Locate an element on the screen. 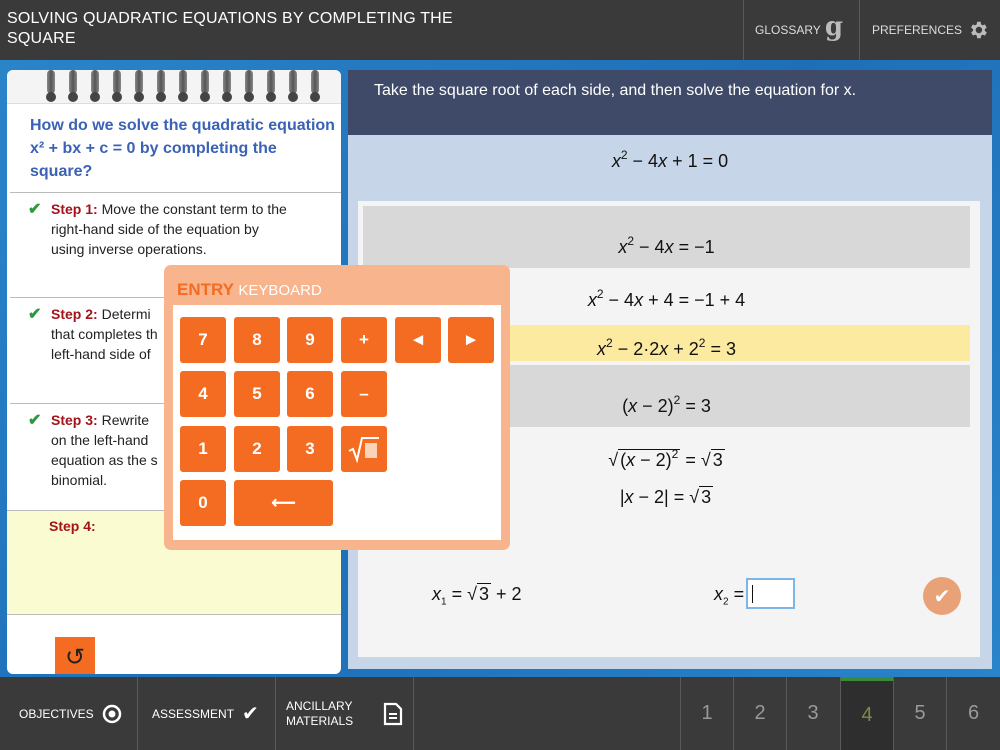 The height and width of the screenshot is (750, 1000). page-button-2: 2 is located at coordinates (759, 713).